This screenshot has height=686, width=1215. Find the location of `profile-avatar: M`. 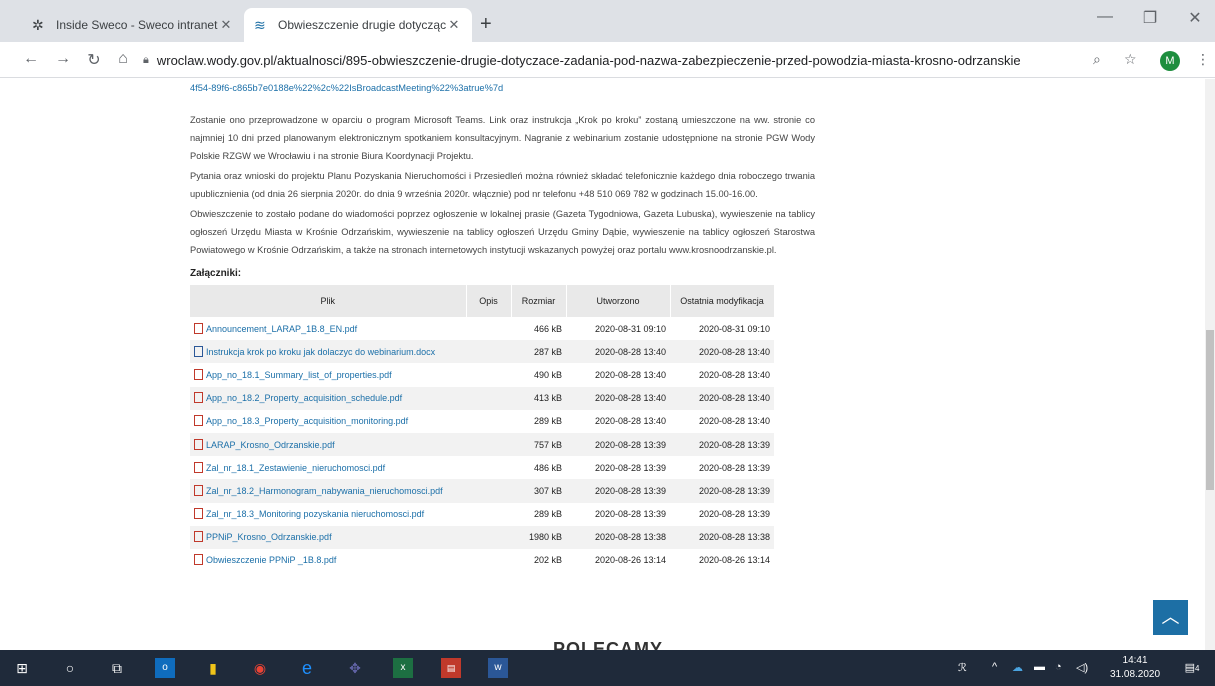

profile-avatar: M is located at coordinates (1170, 61).